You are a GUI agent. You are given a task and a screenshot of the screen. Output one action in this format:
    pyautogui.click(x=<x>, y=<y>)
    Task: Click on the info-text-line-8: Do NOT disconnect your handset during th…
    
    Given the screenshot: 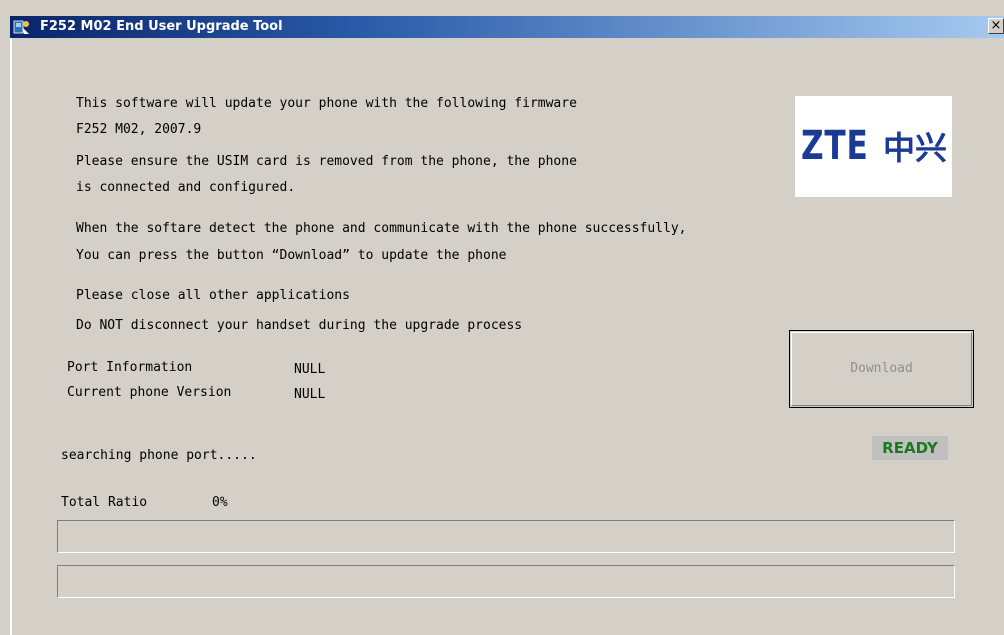 What is the action you would take?
    pyautogui.click(x=299, y=325)
    